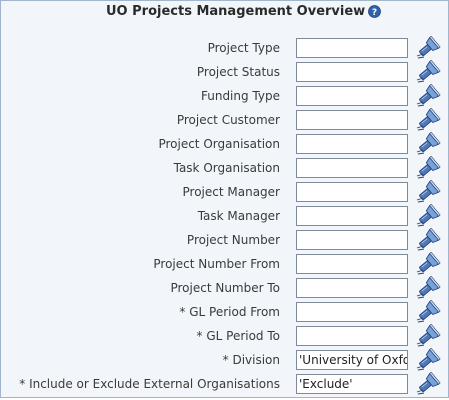  What do you see at coordinates (231, 192) in the screenshot?
I see `project-manager-label: Project Manager` at bounding box center [231, 192].